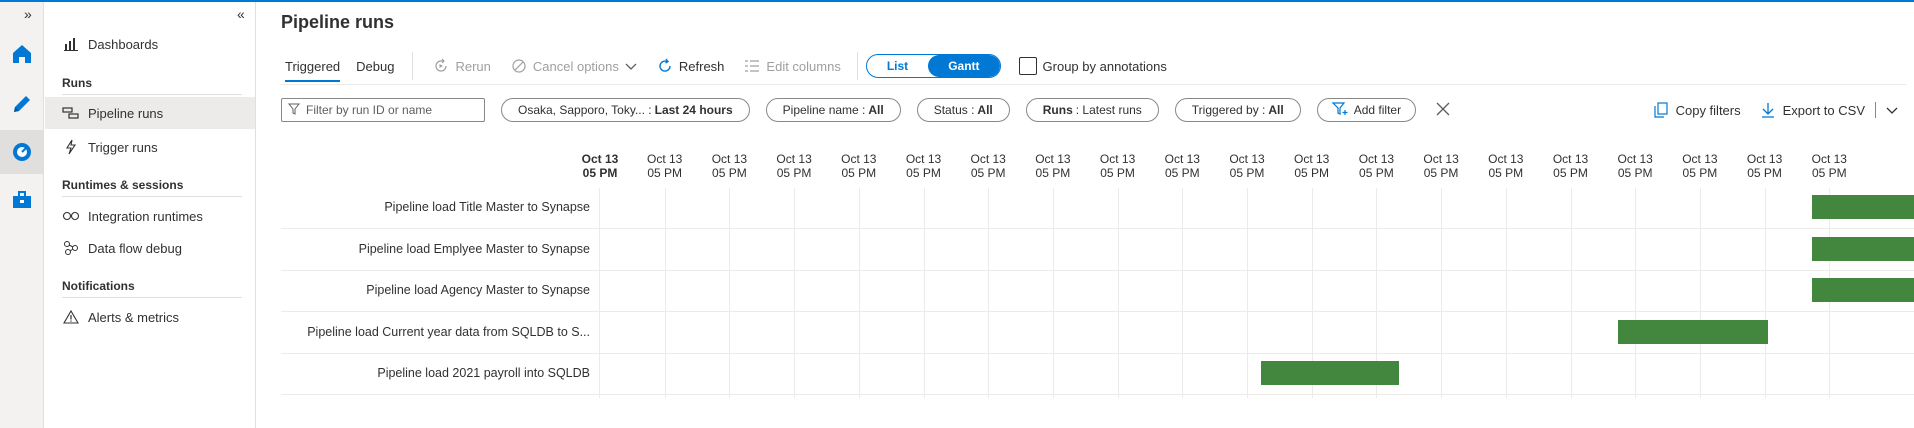  What do you see at coordinates (413, 66) in the screenshot?
I see `toolbar-separator` at bounding box center [413, 66].